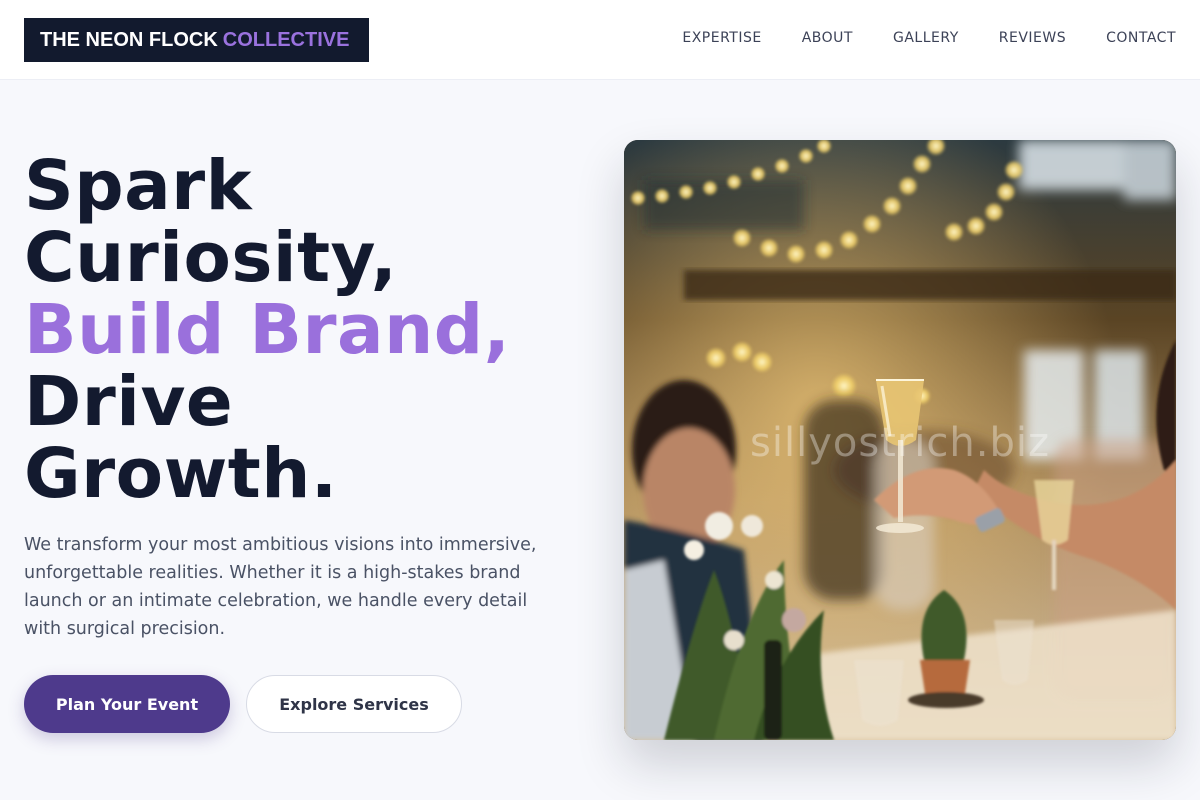 The height and width of the screenshot is (800, 1200). Describe the element at coordinates (827, 38) in the screenshot. I see `nav-link-about: ABOUT` at that location.